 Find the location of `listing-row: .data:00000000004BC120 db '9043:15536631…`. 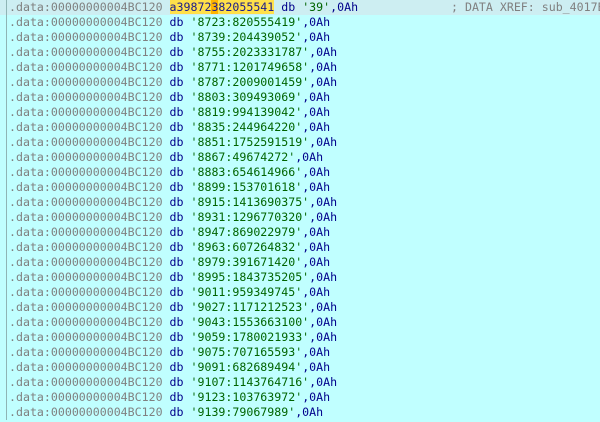

listing-row: .data:00000000004BC120 db '9043:15536631… is located at coordinates (300, 322).